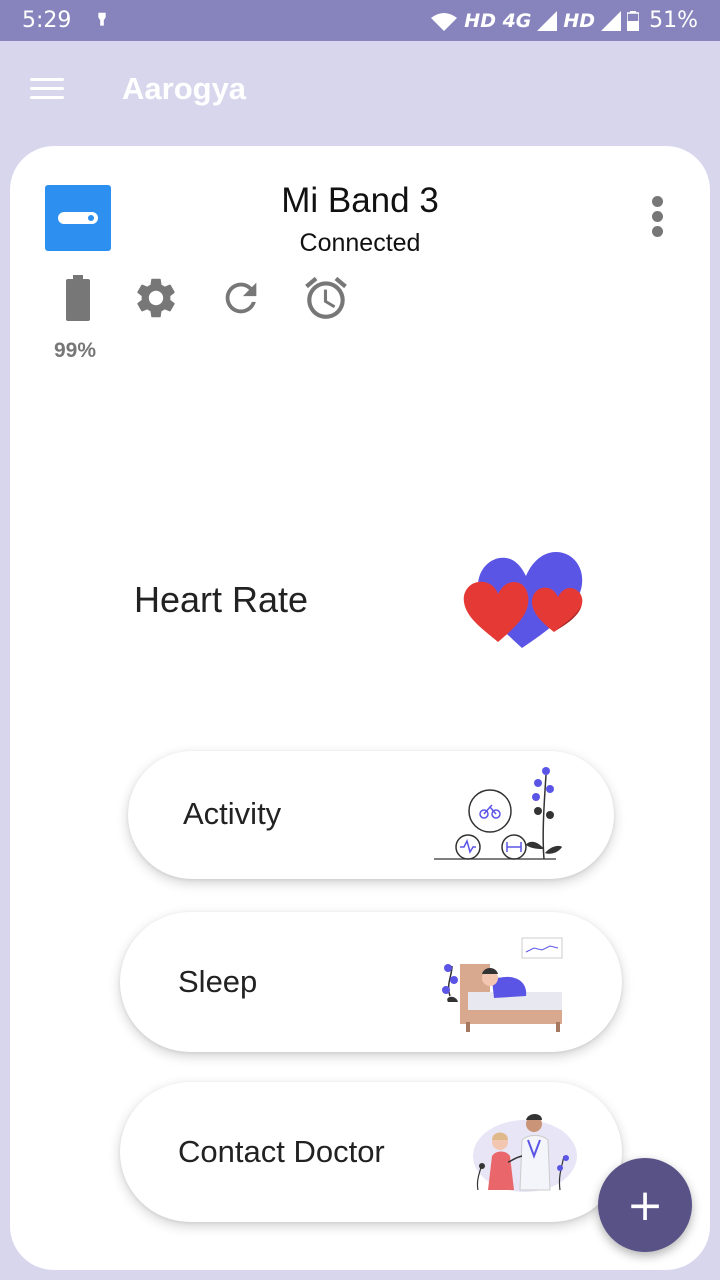 The image size is (720, 1280). What do you see at coordinates (525, 1153) in the screenshot?
I see `doctor-illustration` at bounding box center [525, 1153].